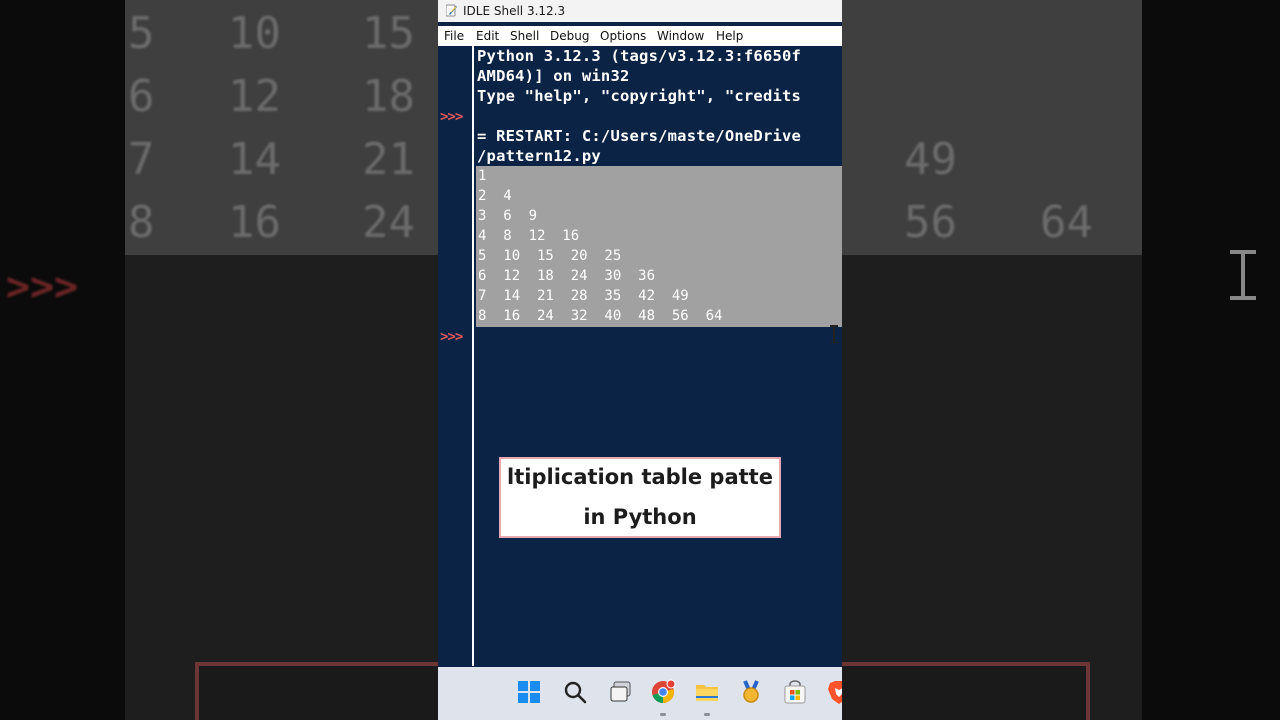  I want to click on output-line: 8 16 24 32 40 48 56 64, so click(600, 316).